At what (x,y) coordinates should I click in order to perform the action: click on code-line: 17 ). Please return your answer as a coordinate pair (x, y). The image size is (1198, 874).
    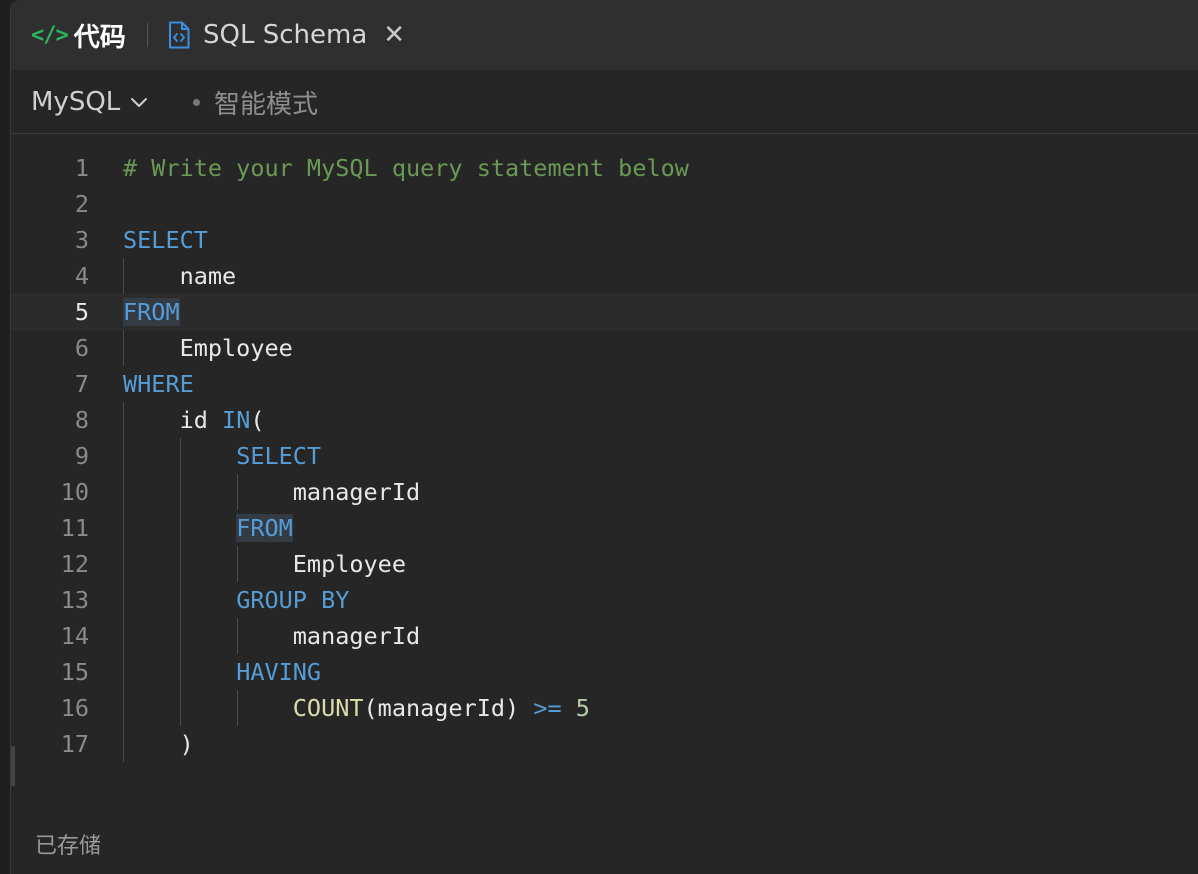
    Looking at the image, I should click on (604, 744).